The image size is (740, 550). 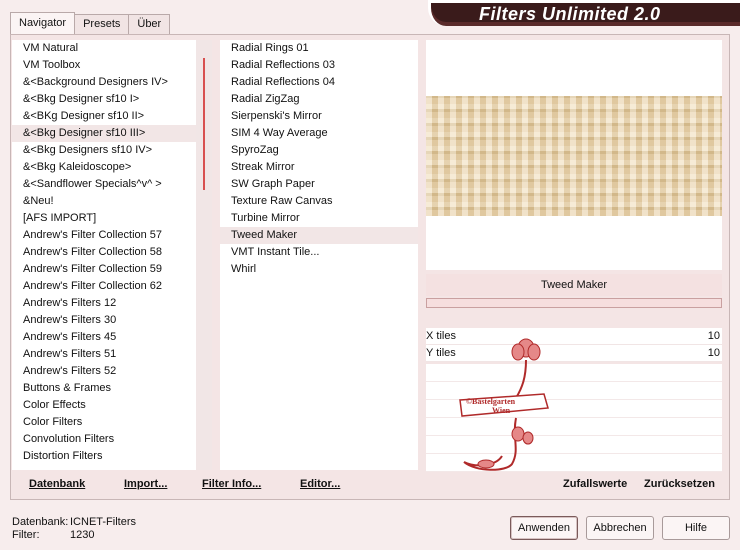 What do you see at coordinates (319, 48) in the screenshot?
I see `list-item: Radial Rings 01` at bounding box center [319, 48].